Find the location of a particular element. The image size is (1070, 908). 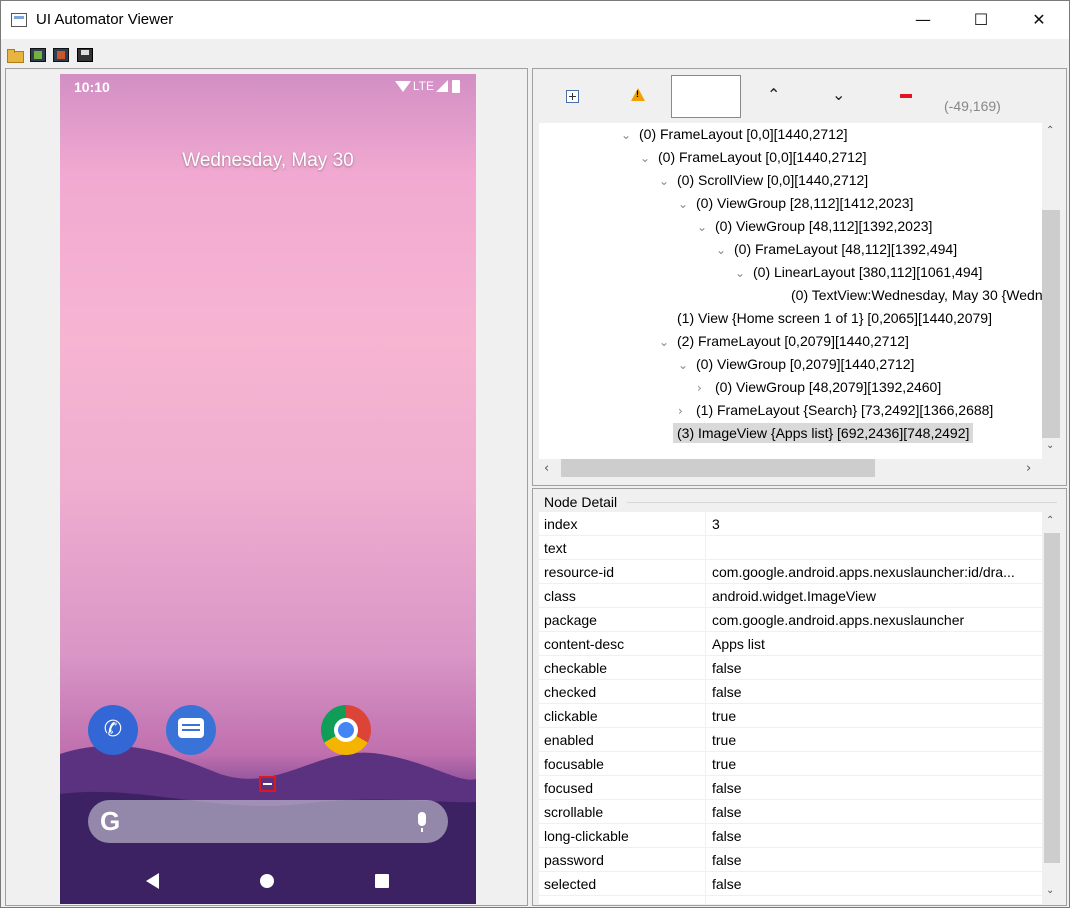

maximize-button: ☐ is located at coordinates (981, 20).